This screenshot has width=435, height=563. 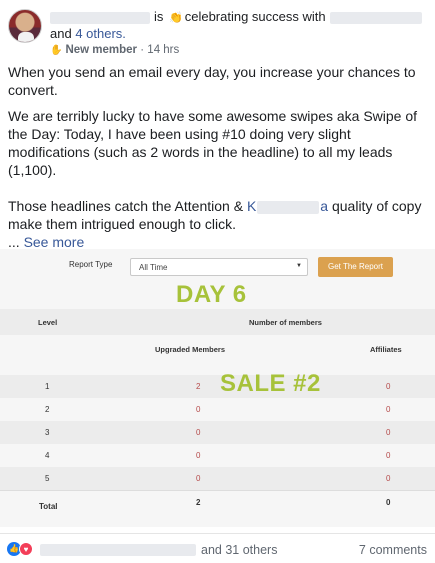 I want to click on blurred-link-text, so click(x=288, y=207).